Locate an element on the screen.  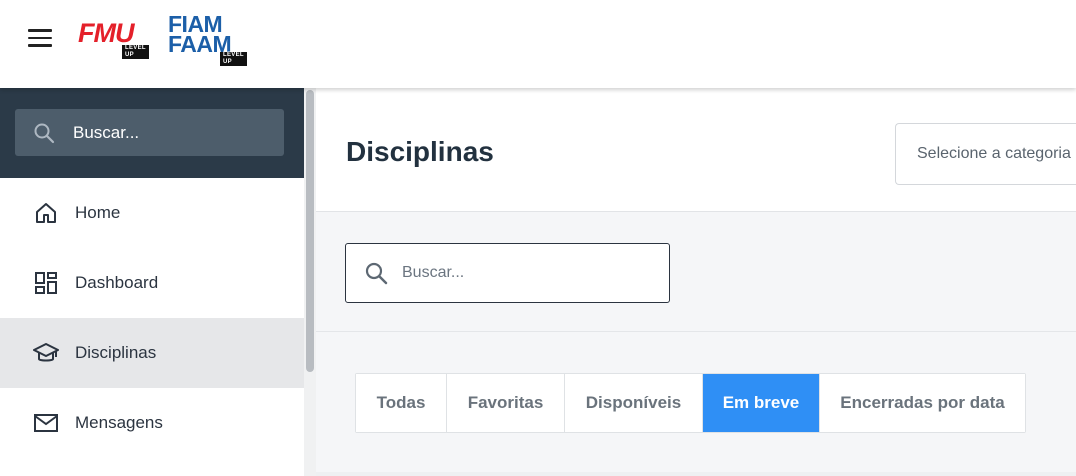
sidebar-item-disciplinas: Disciplinas is located at coordinates (152, 353).